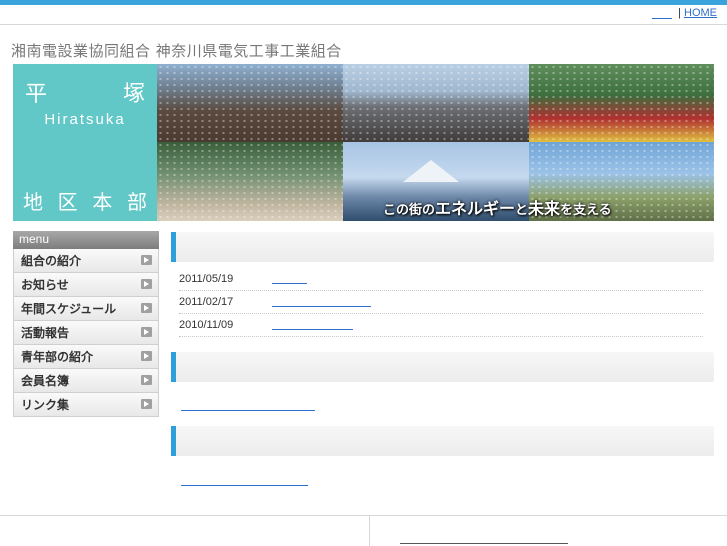 This screenshot has width=727, height=546. I want to click on beach-tug-photo, so click(436, 103).